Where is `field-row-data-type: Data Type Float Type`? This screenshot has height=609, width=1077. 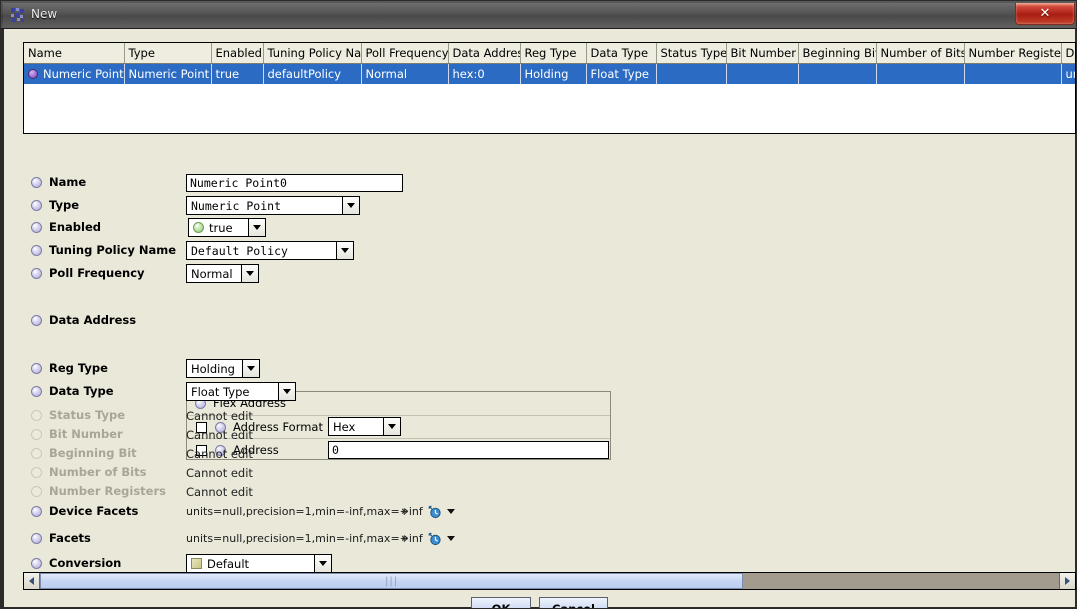 field-row-data-type: Data Type Float Type is located at coordinates (549, 392).